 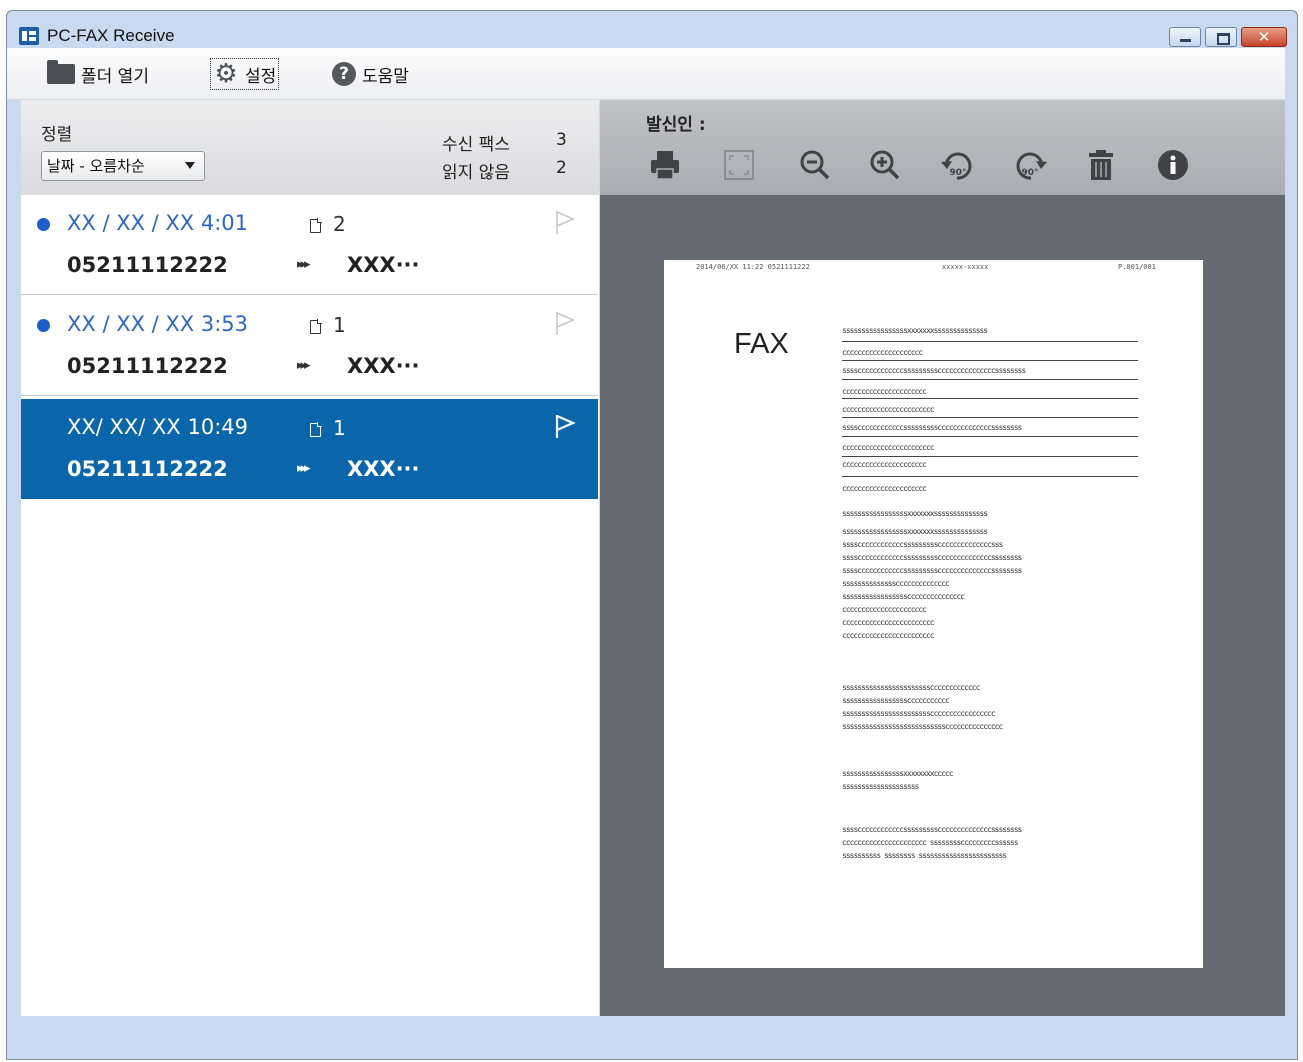 I want to click on settings-label: 설정, so click(x=261, y=76).